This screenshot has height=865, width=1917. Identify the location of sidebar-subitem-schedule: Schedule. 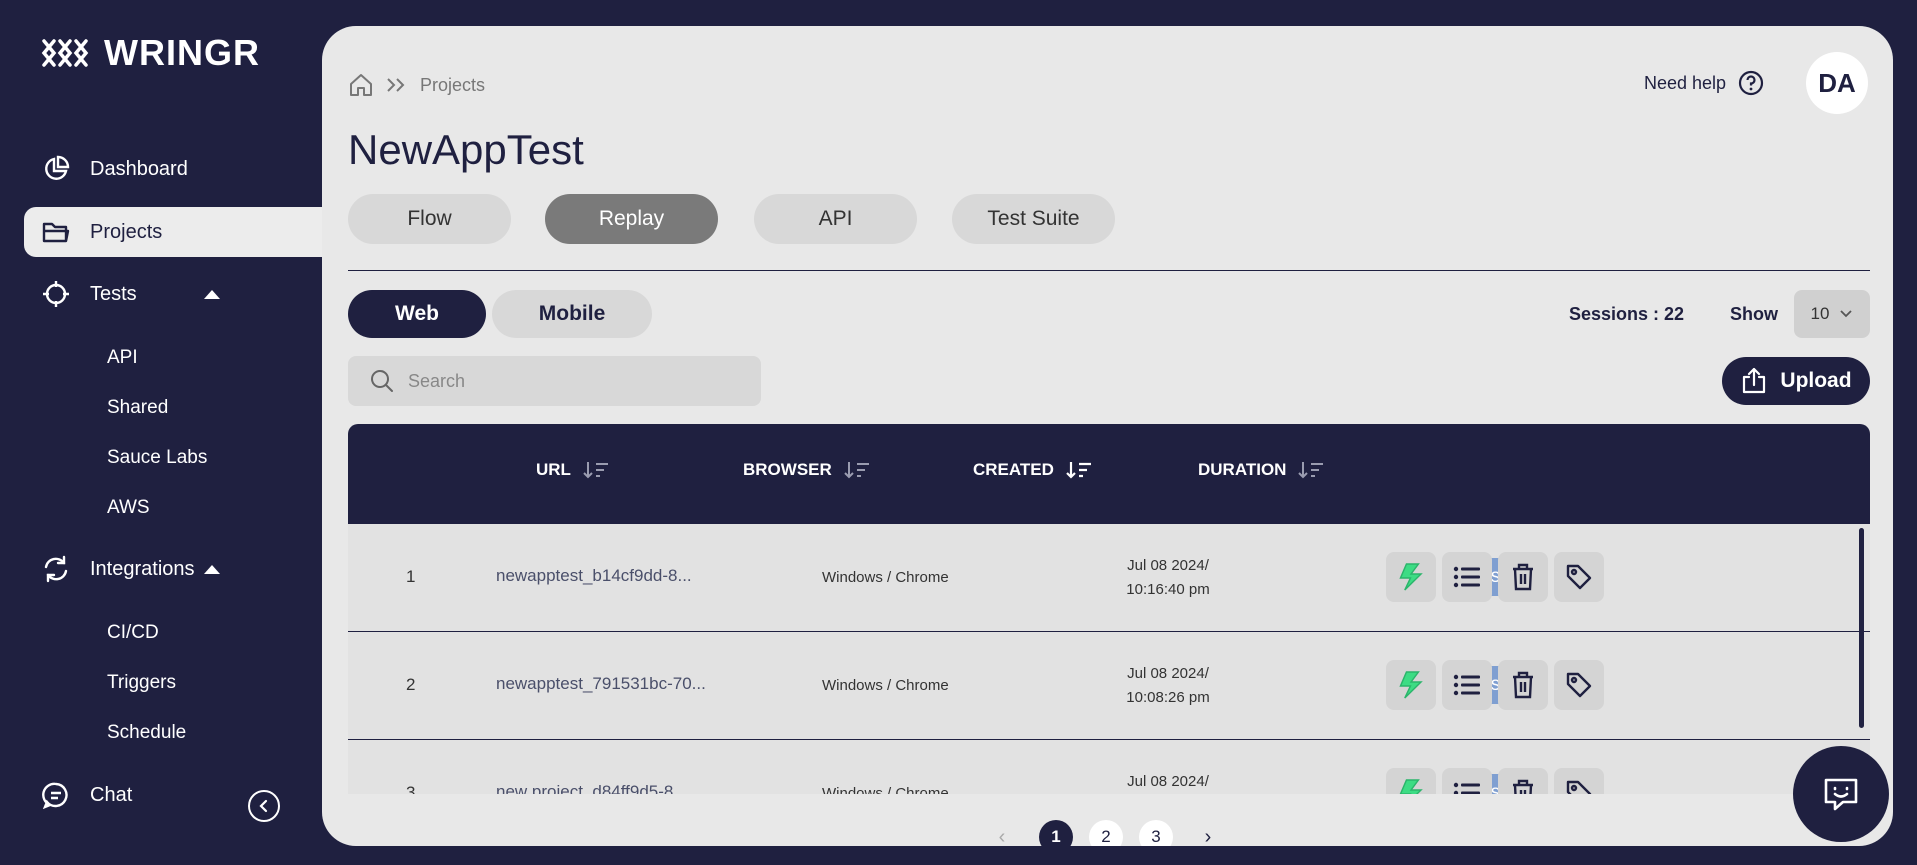
(146, 733).